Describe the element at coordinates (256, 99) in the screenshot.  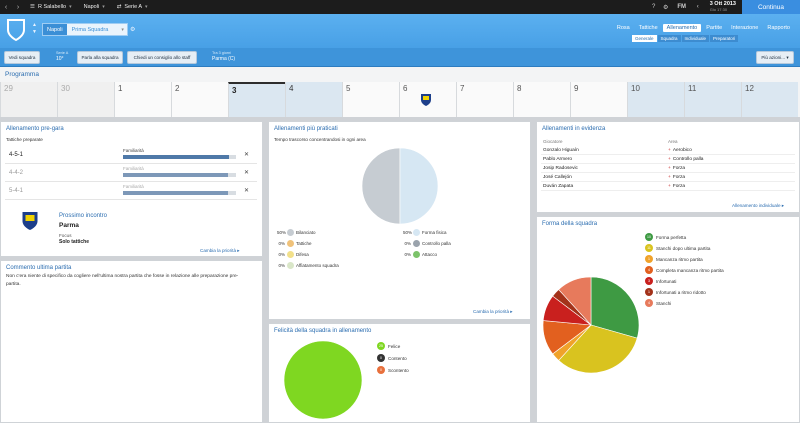
I see `day-cell-today: 3` at that location.